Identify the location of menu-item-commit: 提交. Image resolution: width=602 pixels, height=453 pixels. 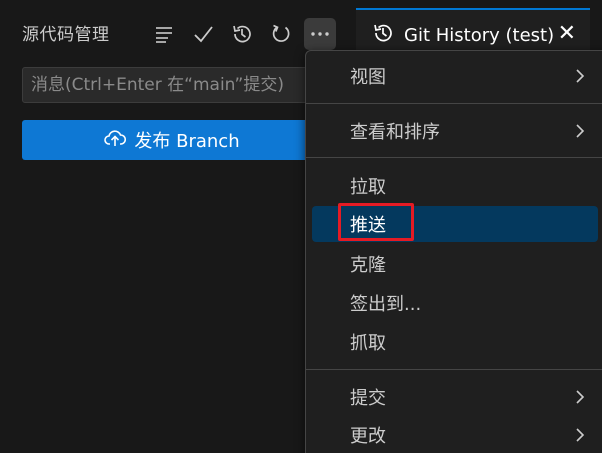
(455, 397).